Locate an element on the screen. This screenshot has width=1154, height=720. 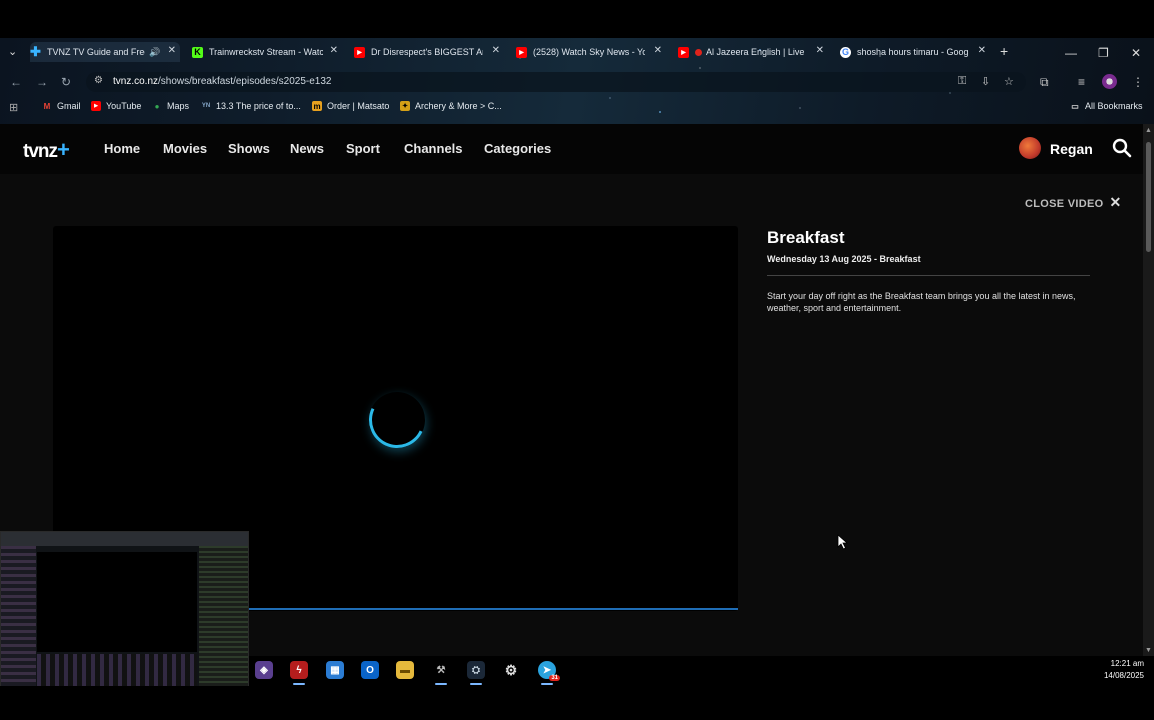
tab-youtube-sky: ▶ (2528) Watch Sky News - Yo ✕ is located at coordinates (591, 52).